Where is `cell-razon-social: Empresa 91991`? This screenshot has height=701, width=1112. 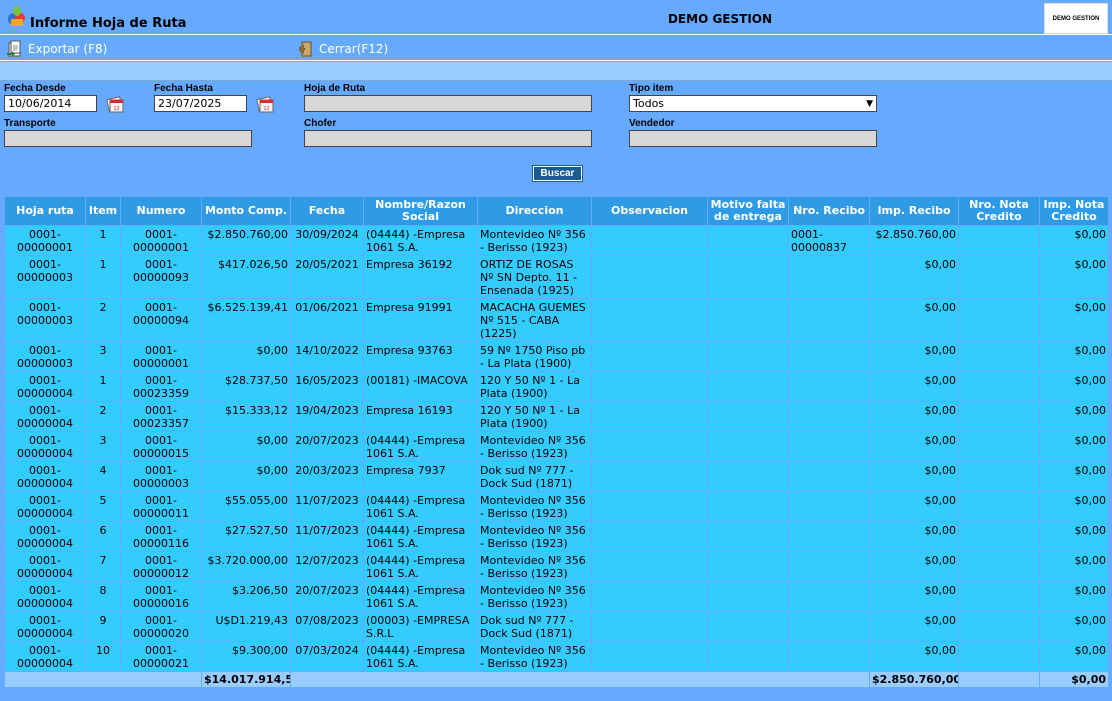
cell-razon-social: Empresa 91991 is located at coordinates (420, 320).